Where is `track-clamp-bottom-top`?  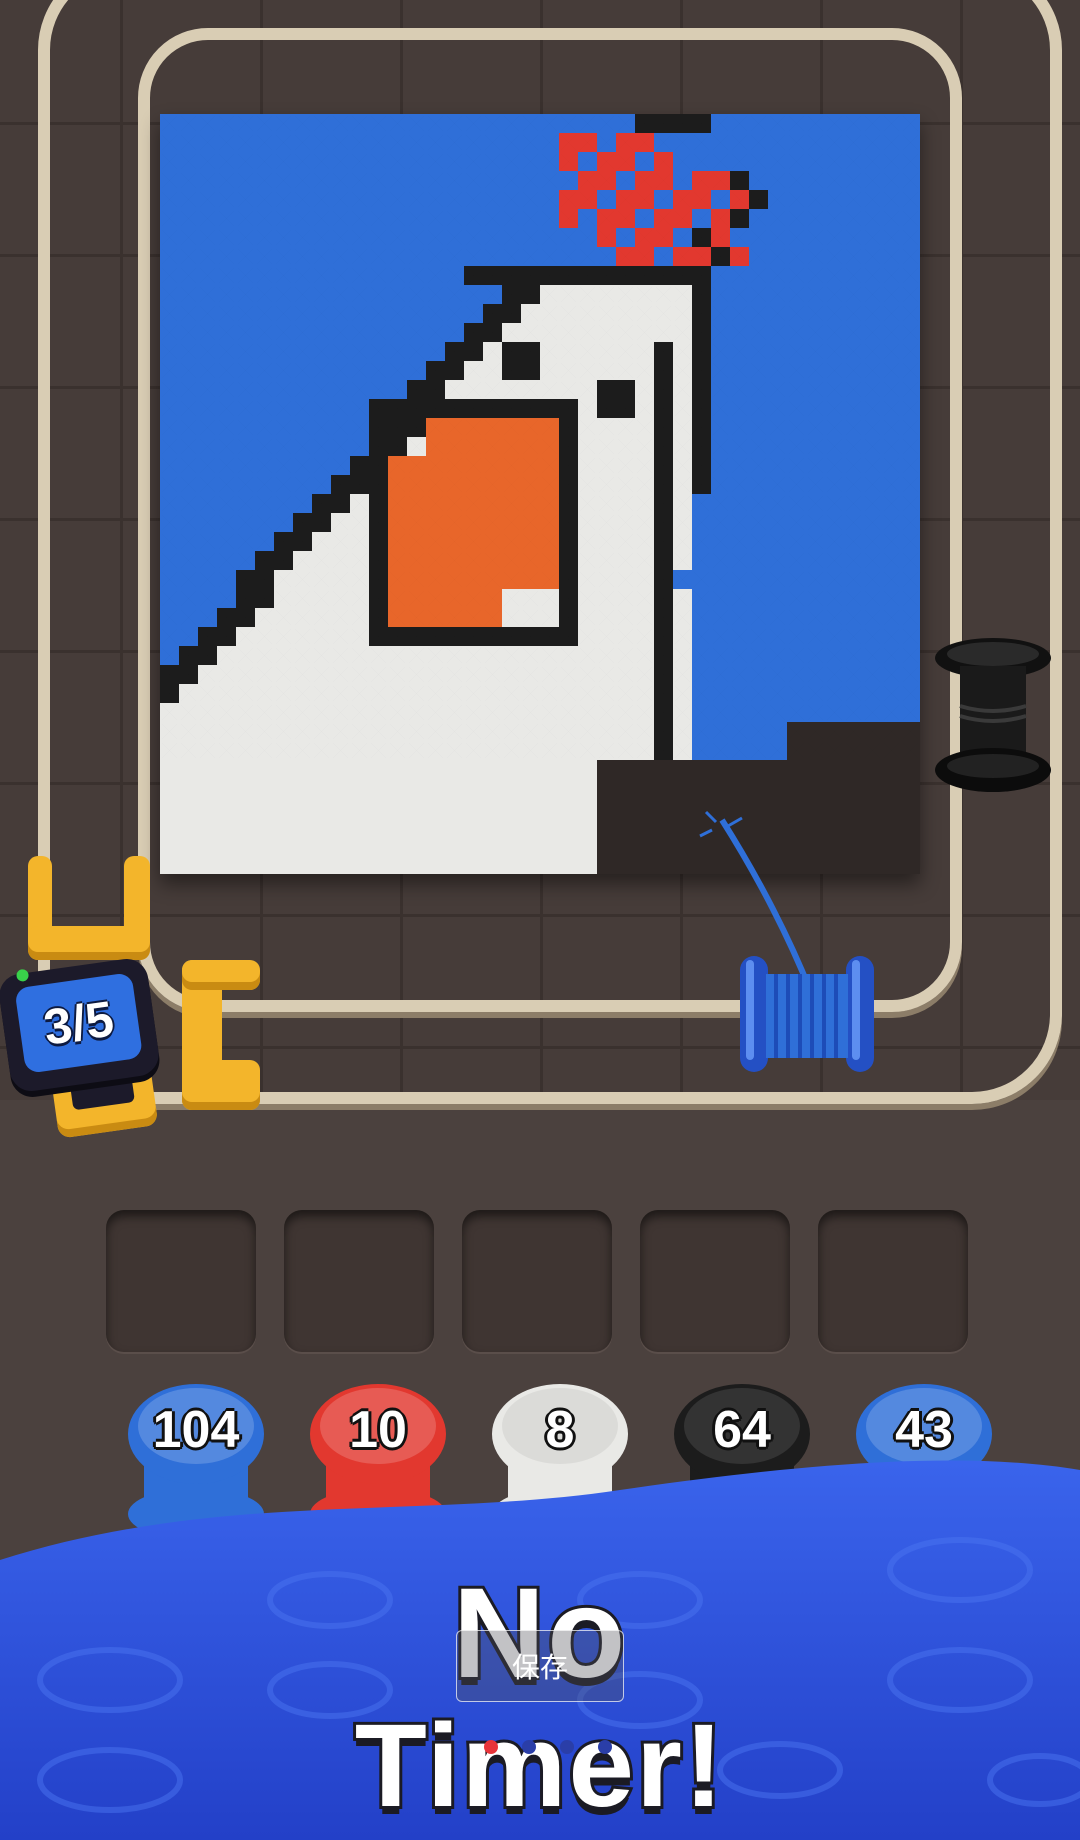 track-clamp-bottom-top is located at coordinates (221, 975).